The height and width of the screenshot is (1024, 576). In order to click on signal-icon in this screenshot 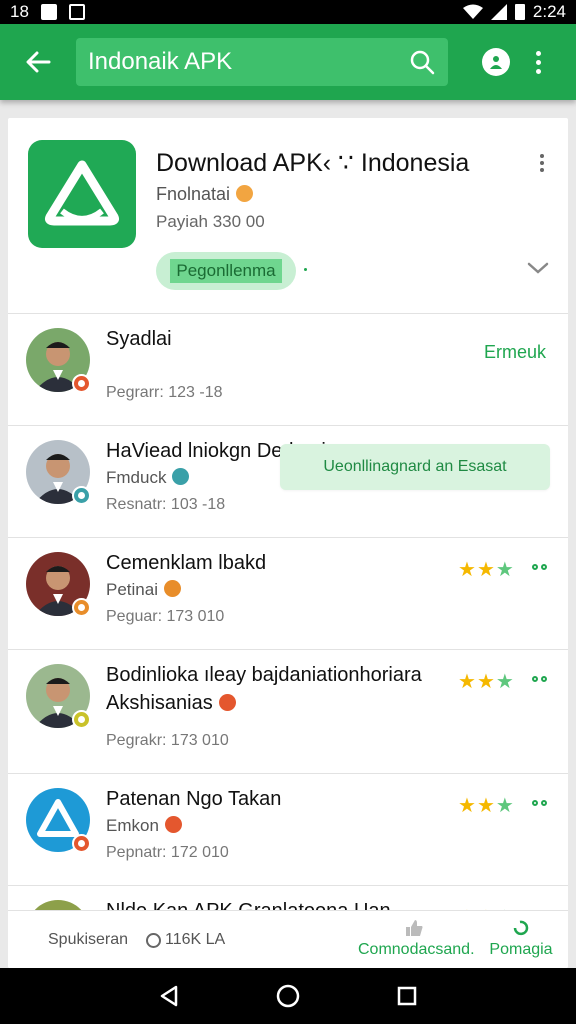, I will do `click(498, 12)`.